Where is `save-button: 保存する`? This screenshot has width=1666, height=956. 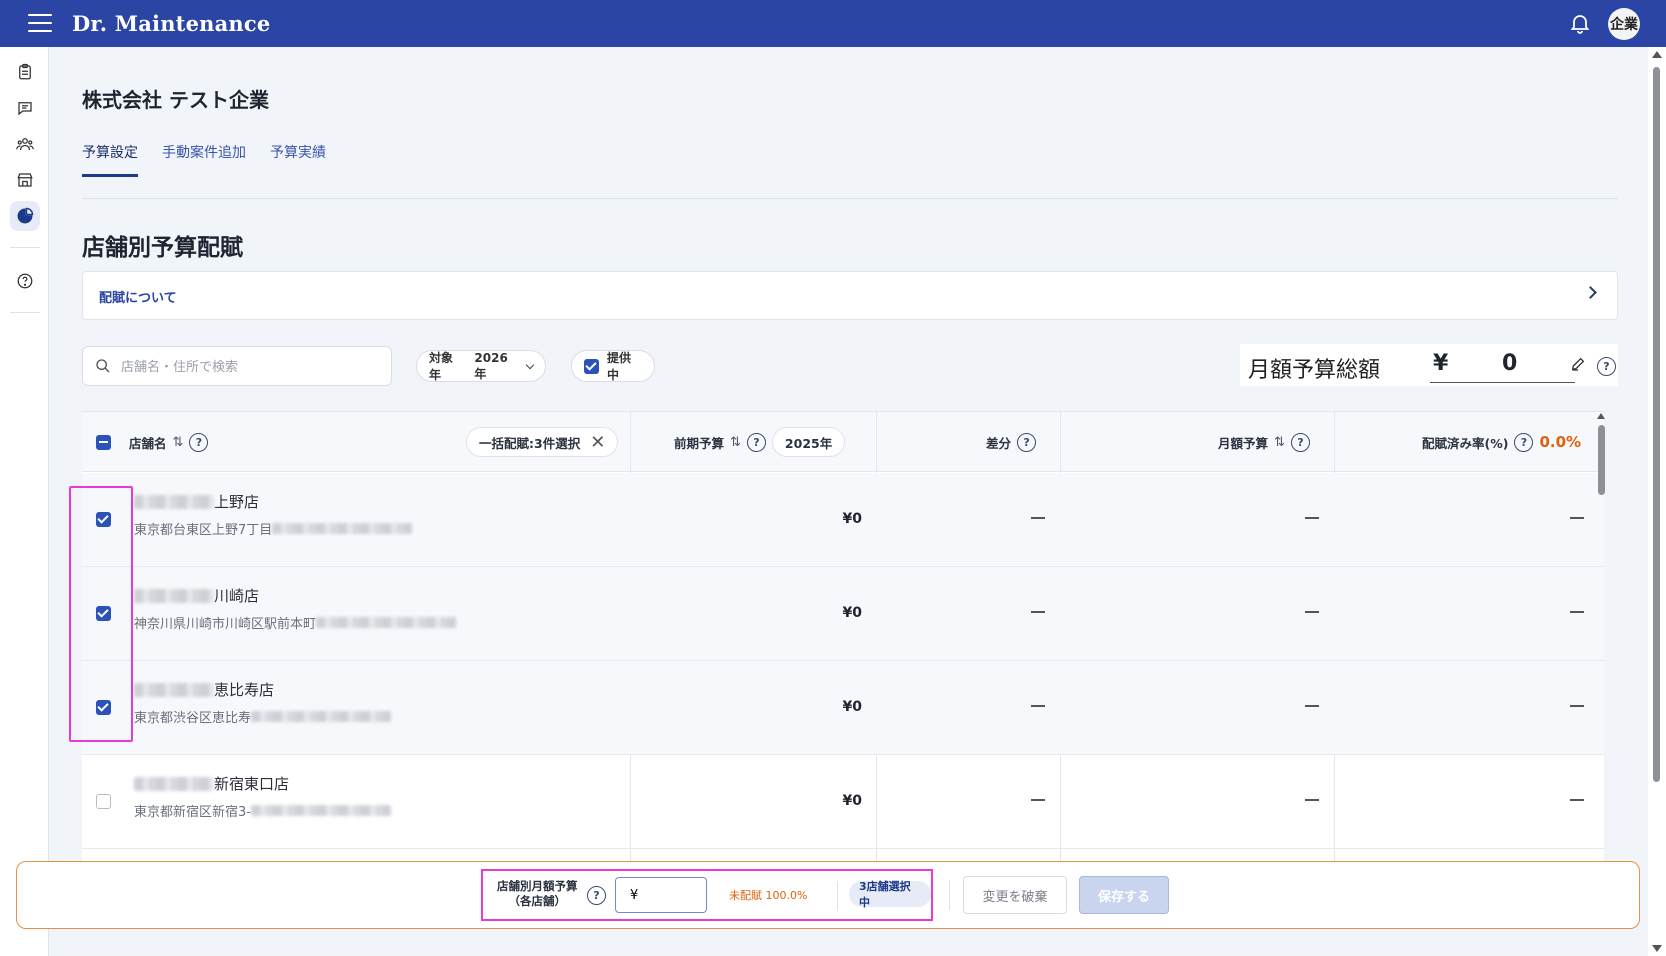
save-button: 保存する is located at coordinates (1124, 895).